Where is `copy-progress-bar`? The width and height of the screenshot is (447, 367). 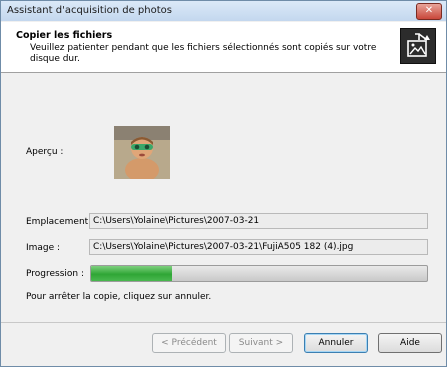 copy-progress-bar is located at coordinates (259, 273).